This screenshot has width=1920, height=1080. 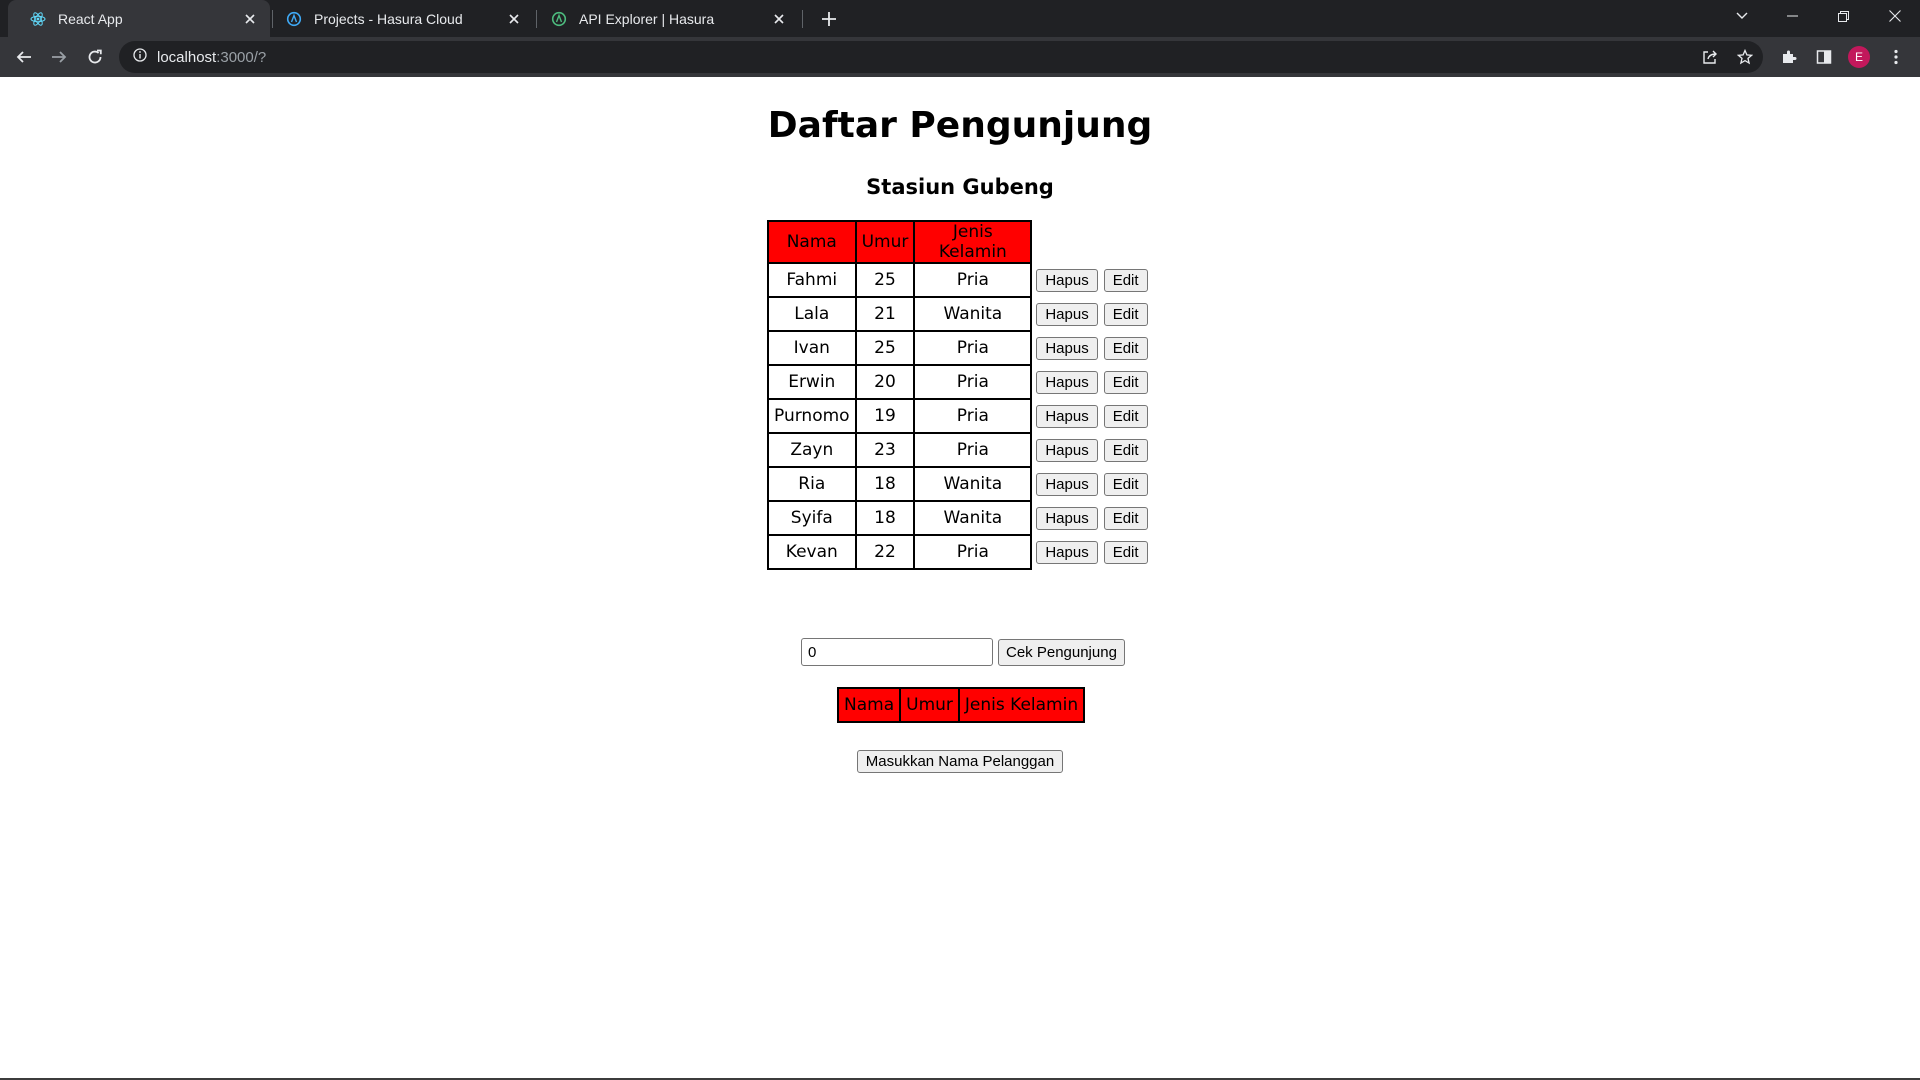 What do you see at coordinates (187, 57) in the screenshot?
I see `url-host: localhost` at bounding box center [187, 57].